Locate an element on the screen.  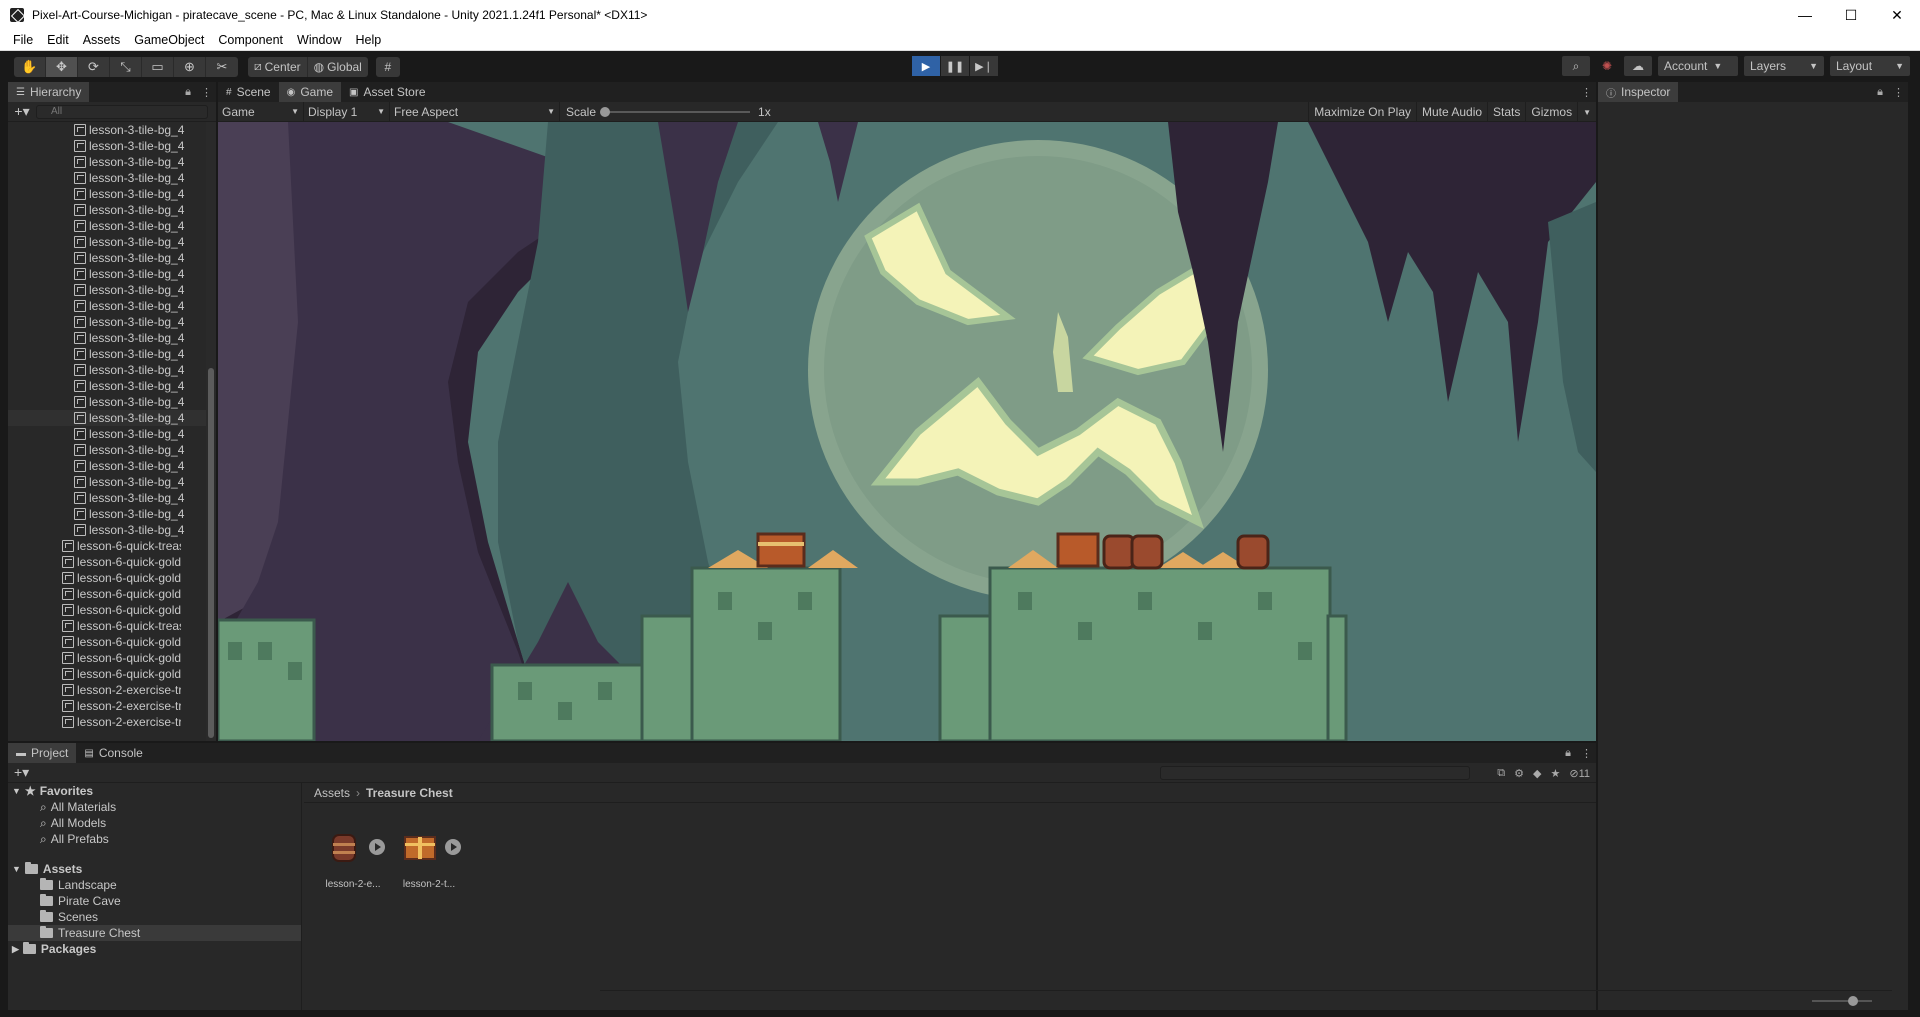
icon-size-slider is located at coordinates (1842, 1001).